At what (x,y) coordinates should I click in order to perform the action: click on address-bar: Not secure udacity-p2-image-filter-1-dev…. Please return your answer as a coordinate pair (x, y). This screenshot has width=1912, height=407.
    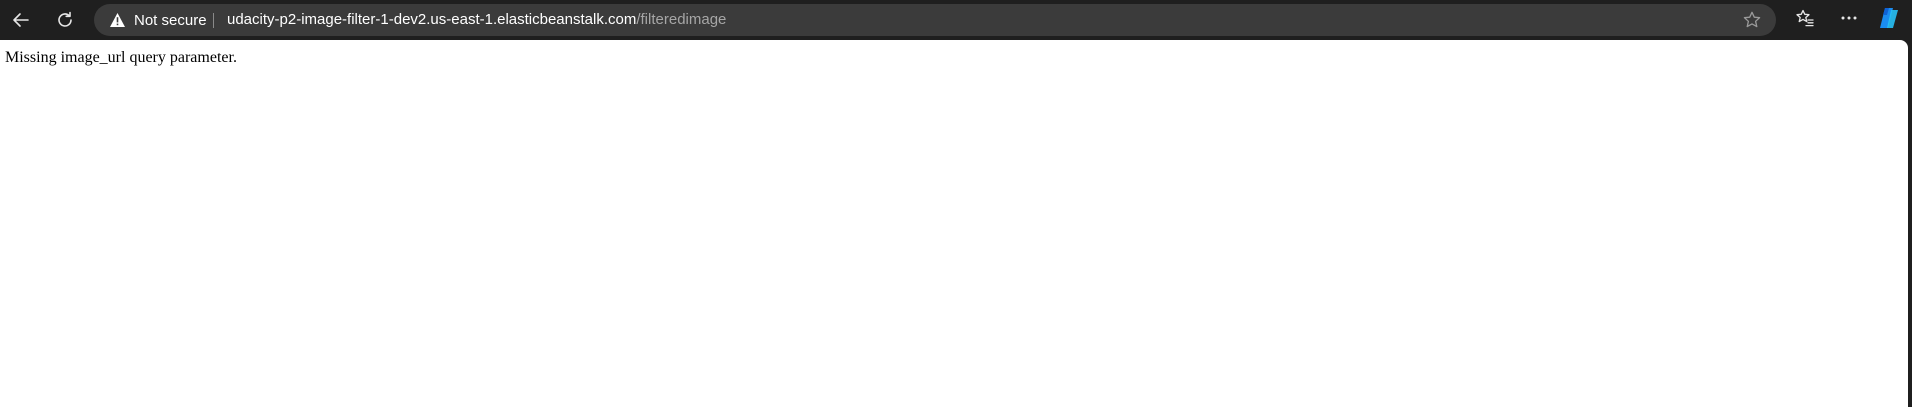
    Looking at the image, I should click on (935, 20).